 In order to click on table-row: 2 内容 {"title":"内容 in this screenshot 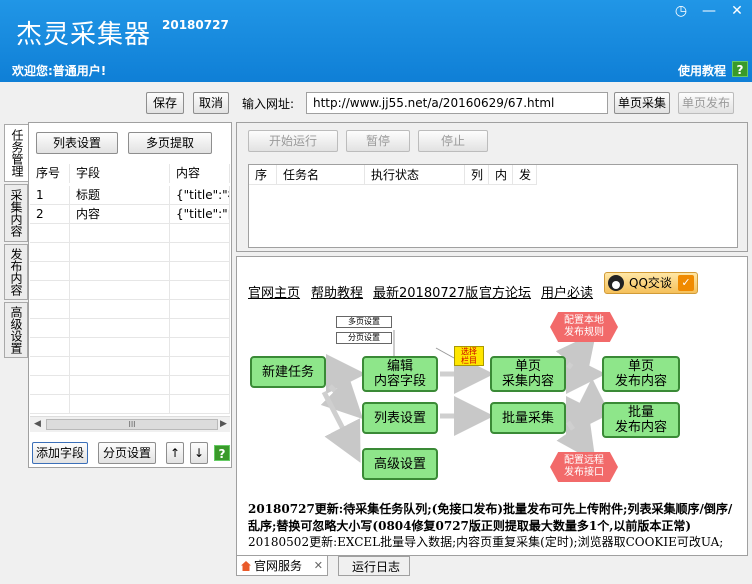, I will do `click(130, 214)`.